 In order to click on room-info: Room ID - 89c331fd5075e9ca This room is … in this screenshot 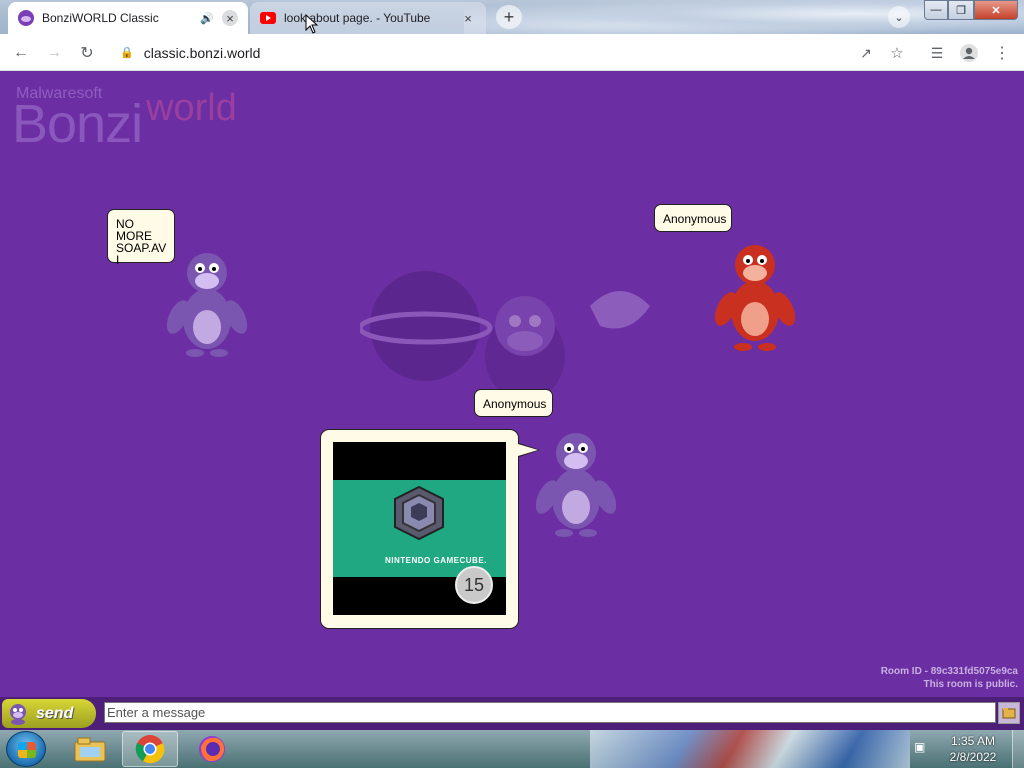, I will do `click(949, 678)`.